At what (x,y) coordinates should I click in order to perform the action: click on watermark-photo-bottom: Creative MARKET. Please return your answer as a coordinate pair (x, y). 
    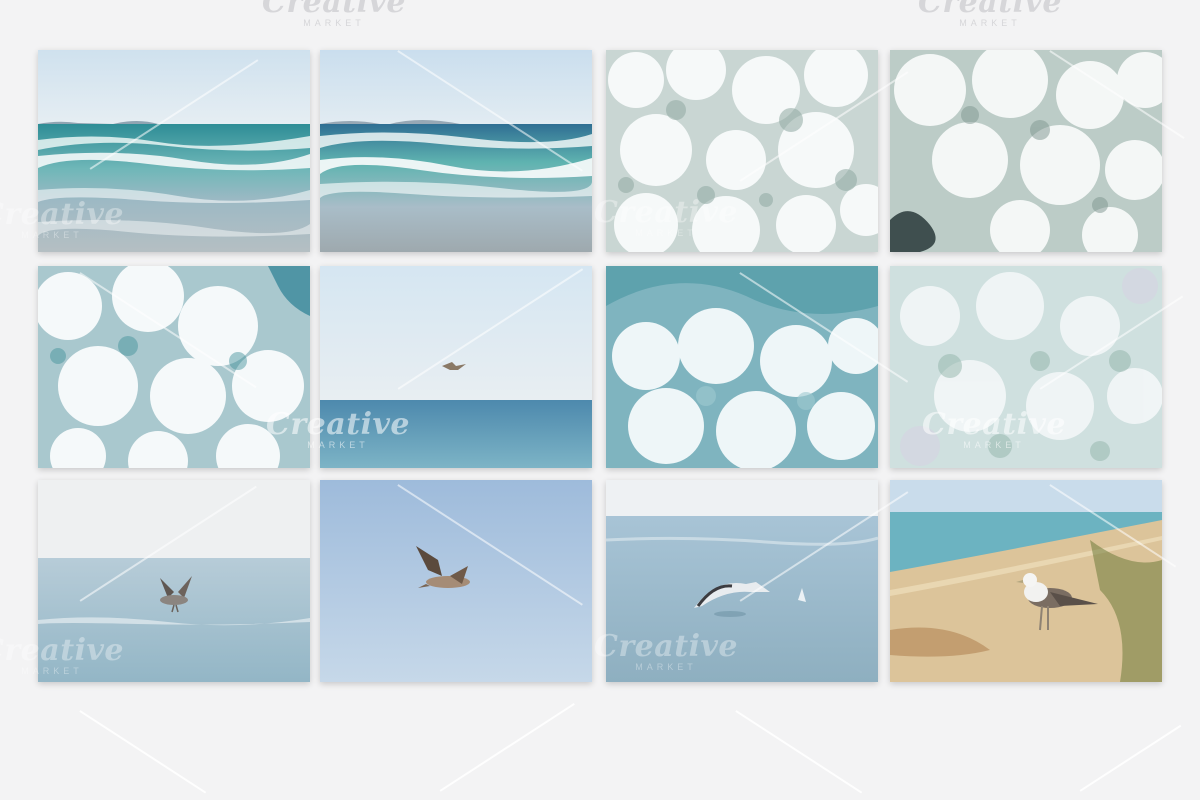
    Looking at the image, I should click on (666, 652).